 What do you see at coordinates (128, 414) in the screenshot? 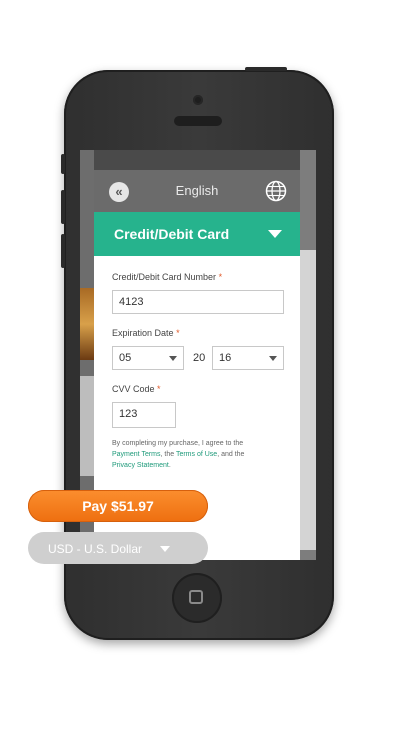
I see `cvv-value: 123` at bounding box center [128, 414].